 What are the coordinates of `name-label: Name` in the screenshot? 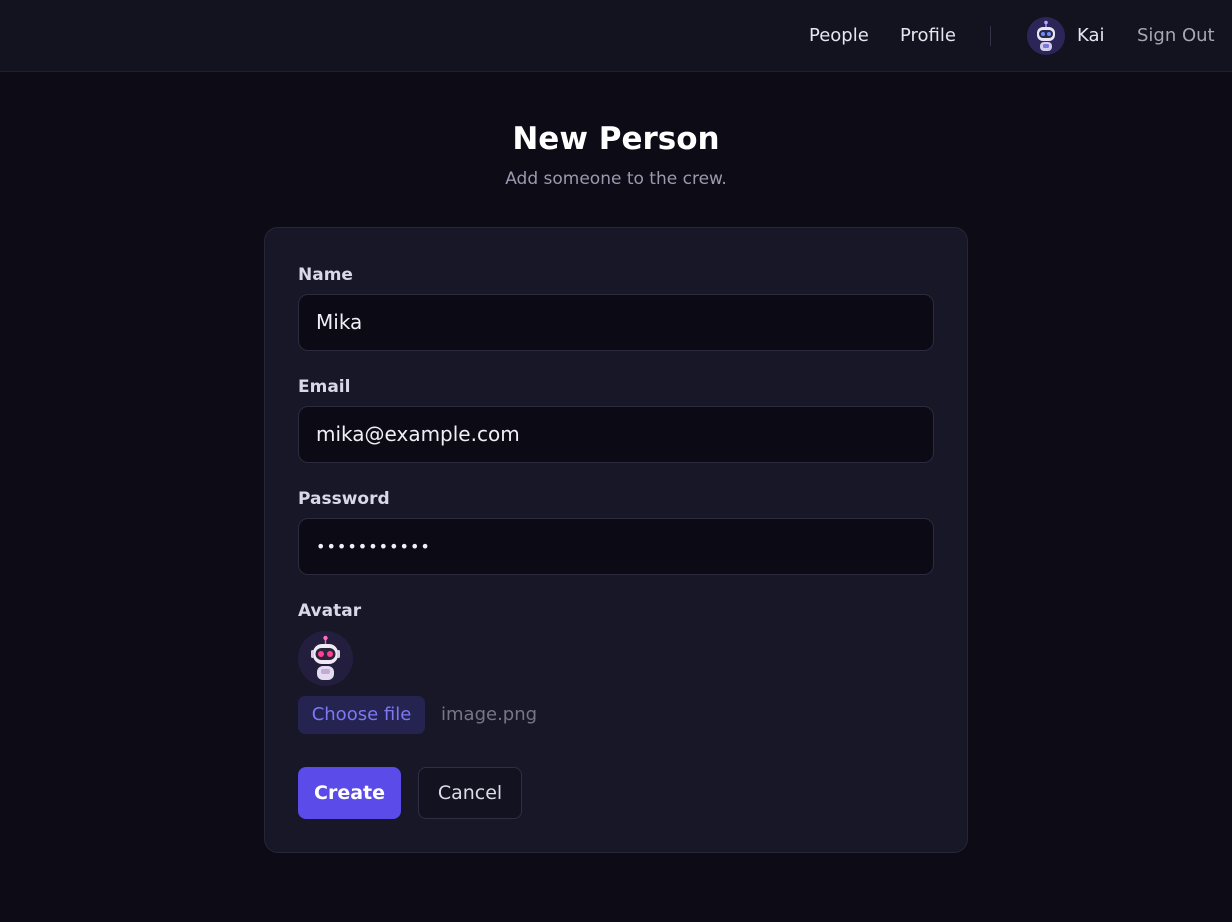 It's located at (325, 275).